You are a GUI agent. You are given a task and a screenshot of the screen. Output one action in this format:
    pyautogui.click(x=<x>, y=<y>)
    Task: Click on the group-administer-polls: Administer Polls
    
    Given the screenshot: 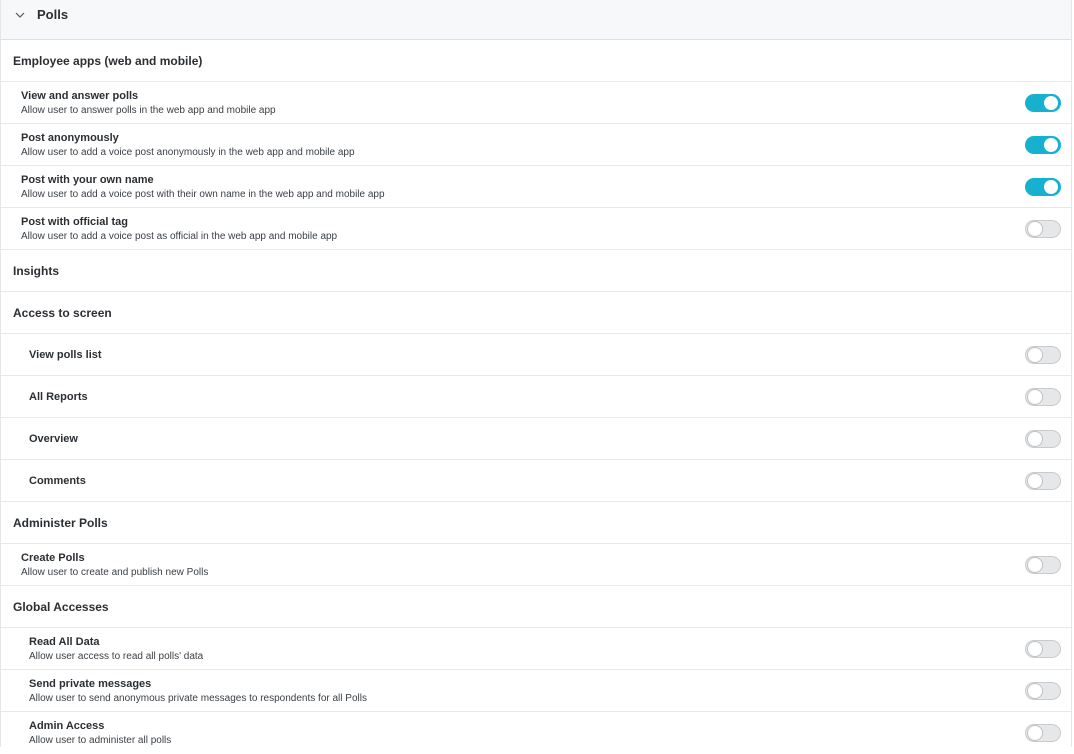 What is the action you would take?
    pyautogui.click(x=536, y=523)
    